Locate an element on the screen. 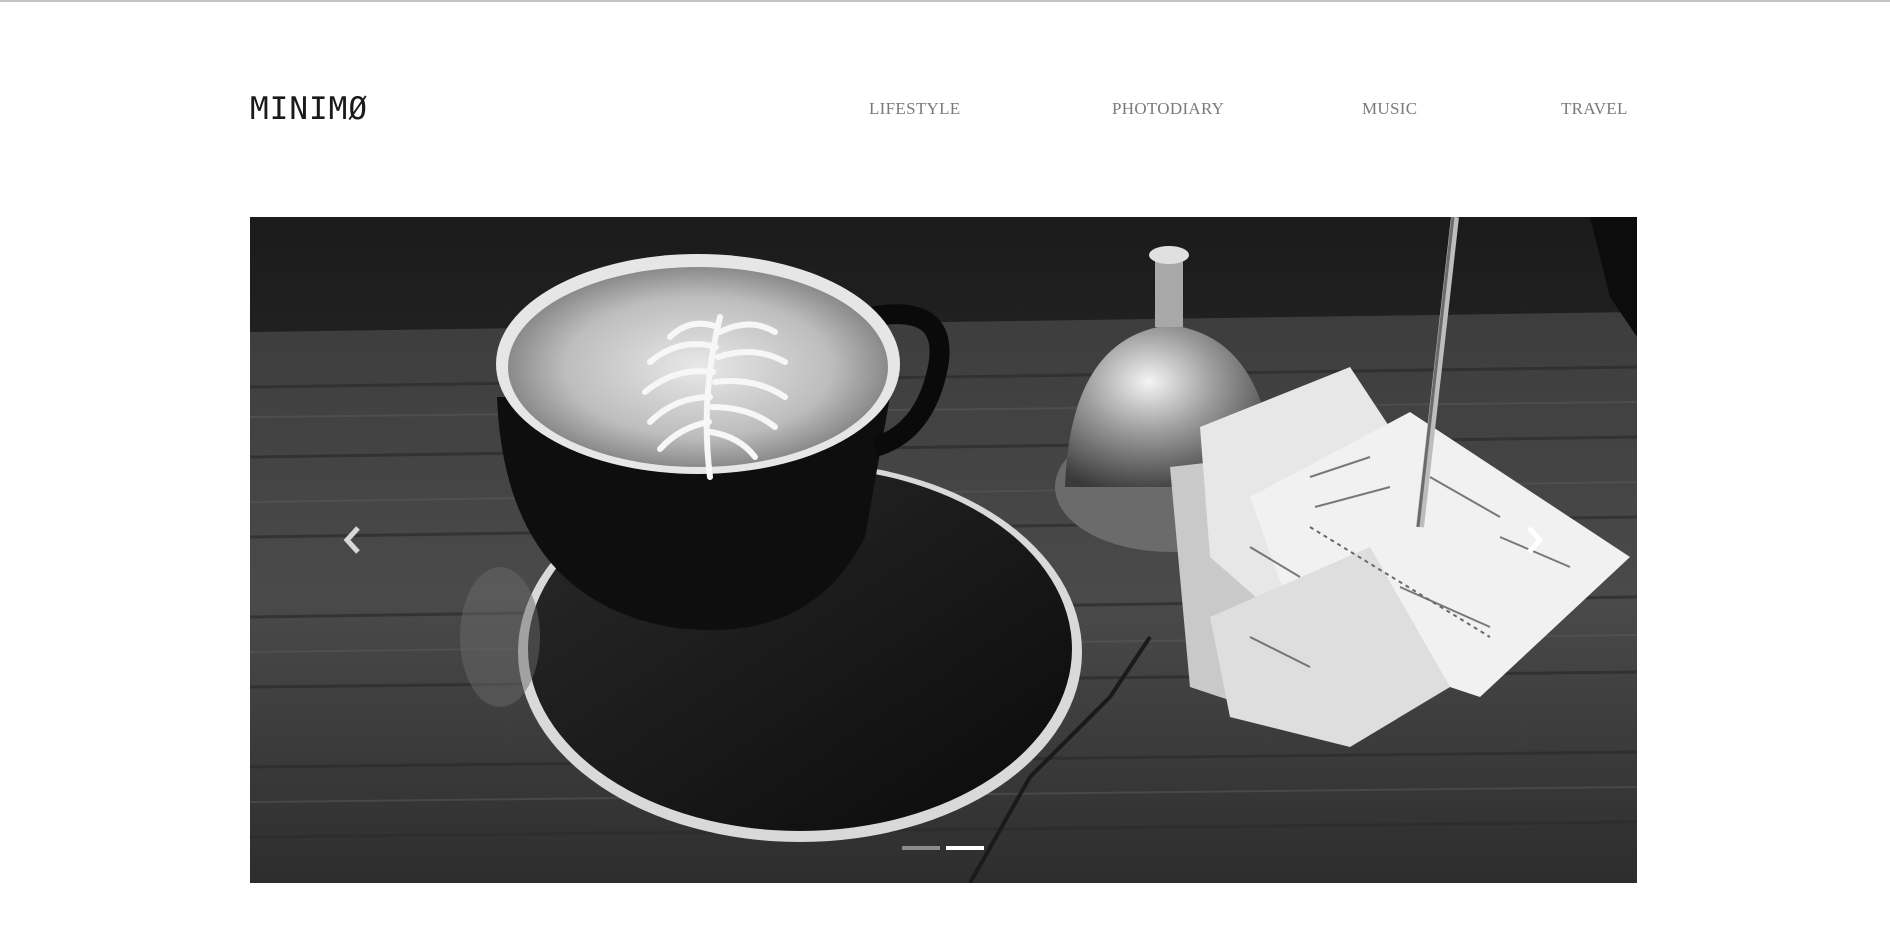 The height and width of the screenshot is (945, 1890). site-header: MINIMØ LIFESTYLE PHOTODIARY MUSIC TRAVEL is located at coordinates (942, 110).